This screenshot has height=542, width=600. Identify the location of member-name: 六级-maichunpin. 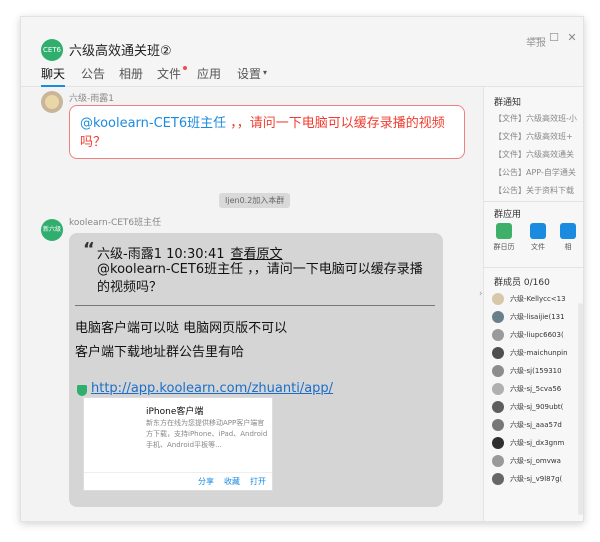
(539, 353).